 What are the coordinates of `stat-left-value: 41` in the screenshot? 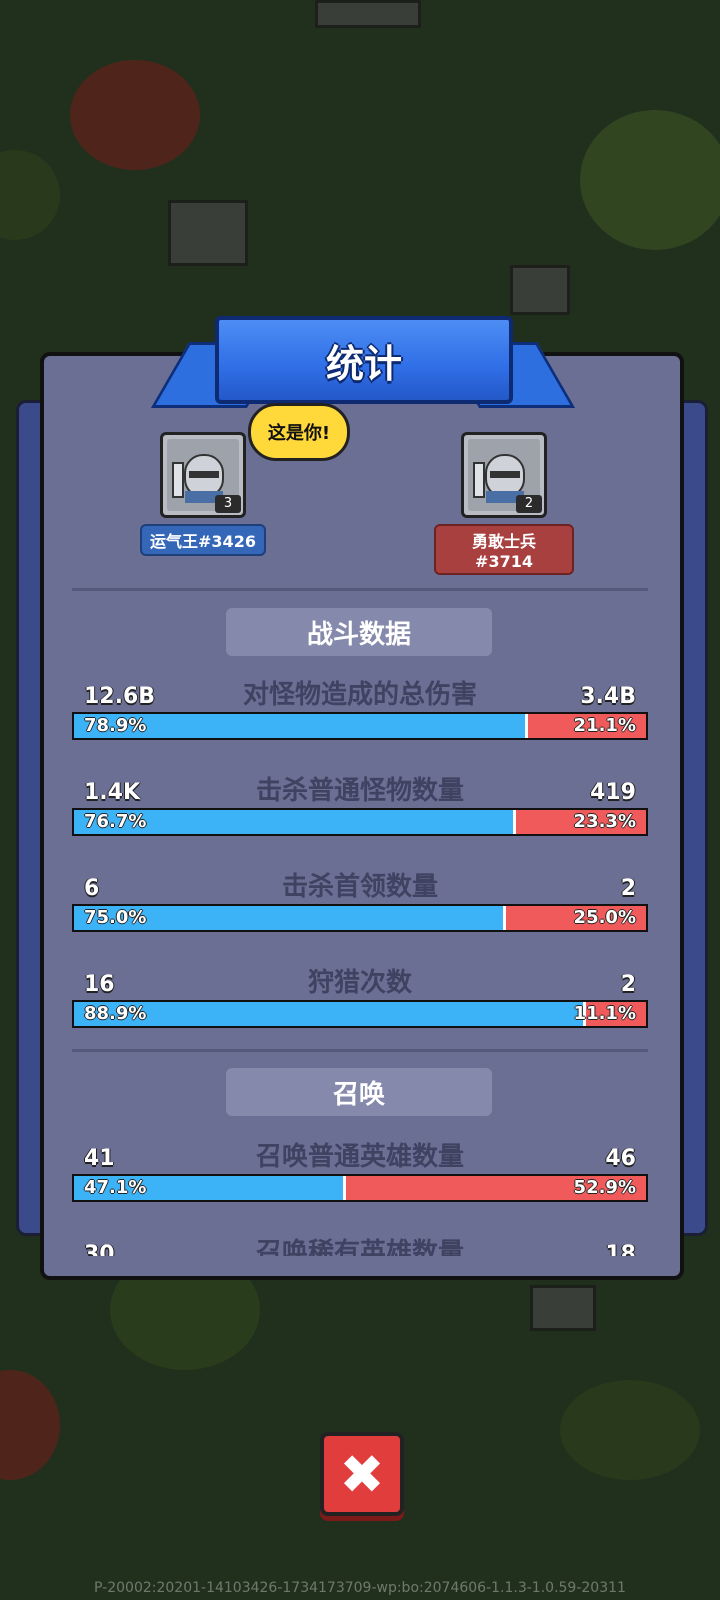 It's located at (99, 1158).